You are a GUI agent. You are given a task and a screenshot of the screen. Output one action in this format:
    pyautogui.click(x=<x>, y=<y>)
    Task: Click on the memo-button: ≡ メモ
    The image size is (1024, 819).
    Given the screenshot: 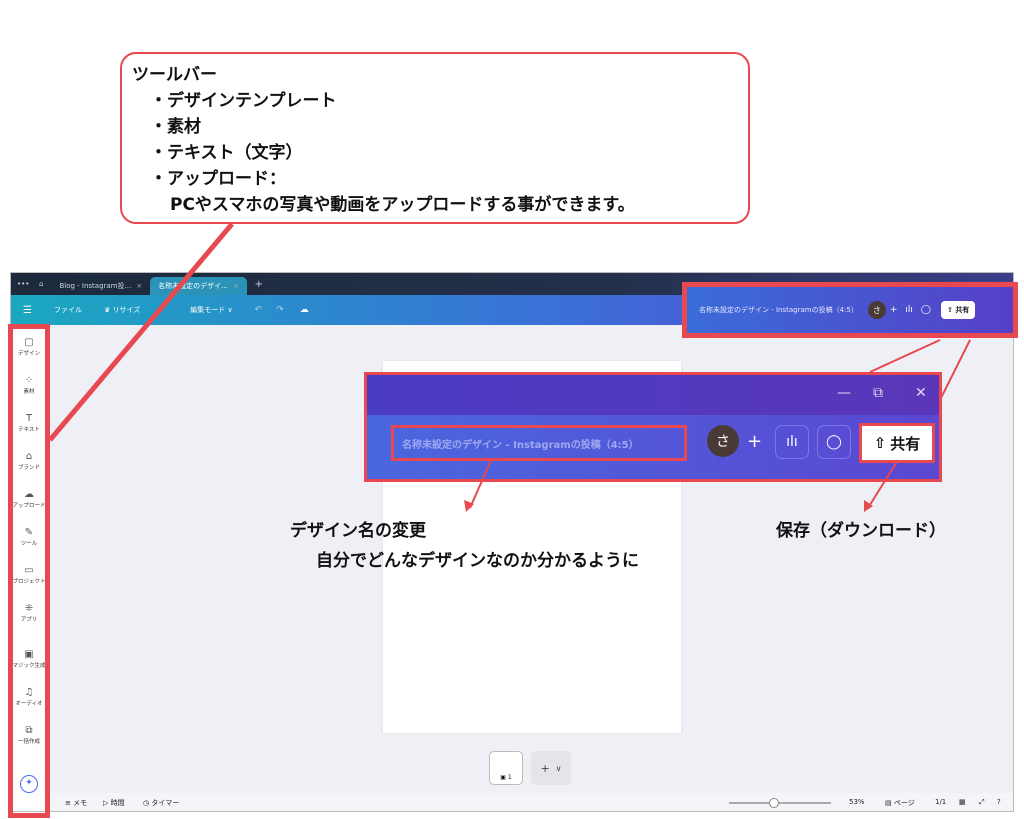 What is the action you would take?
    pyautogui.click(x=76, y=803)
    